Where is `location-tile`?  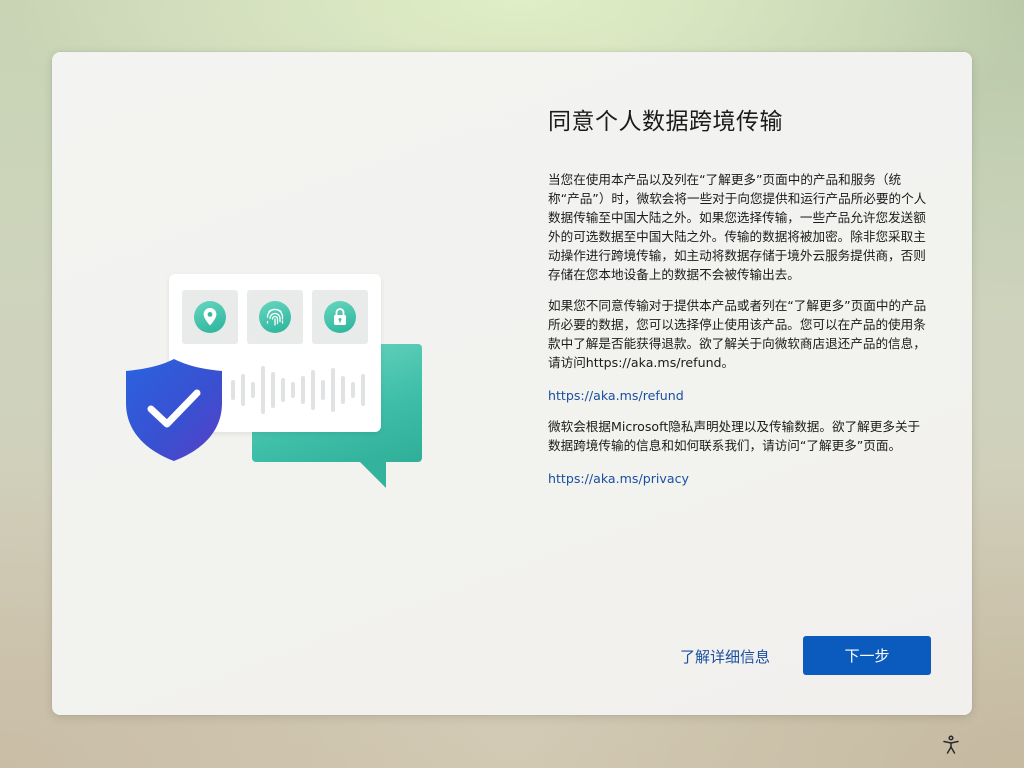 location-tile is located at coordinates (210, 317).